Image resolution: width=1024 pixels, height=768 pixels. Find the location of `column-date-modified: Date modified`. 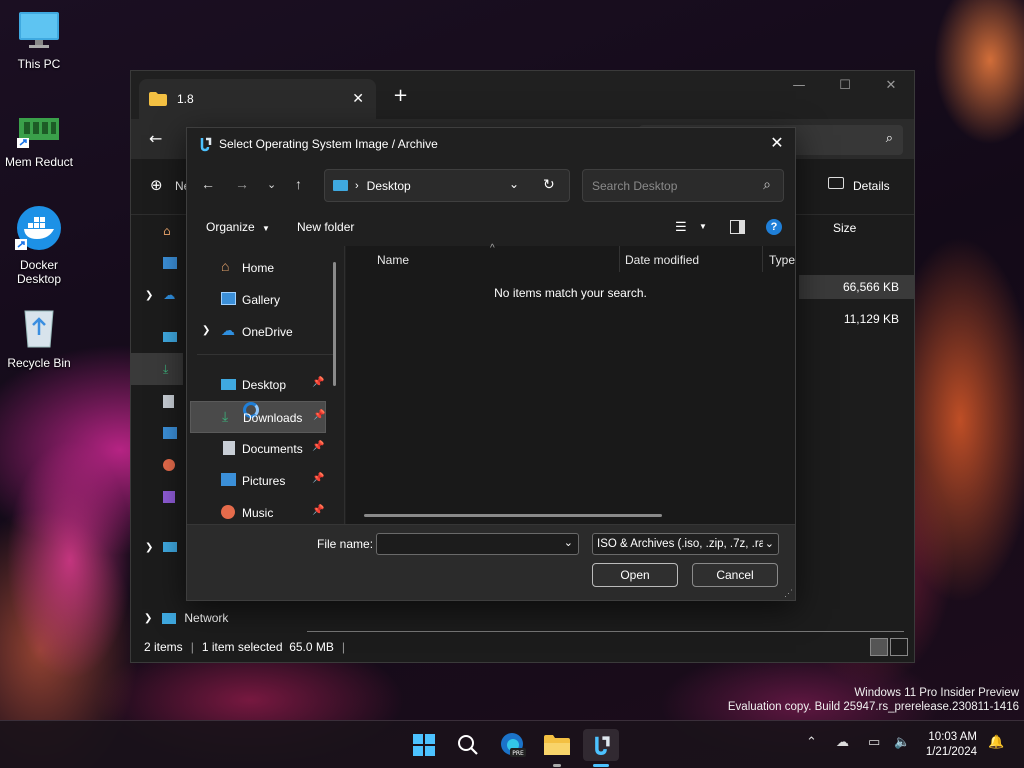

column-date-modified: Date modified is located at coordinates (662, 260).